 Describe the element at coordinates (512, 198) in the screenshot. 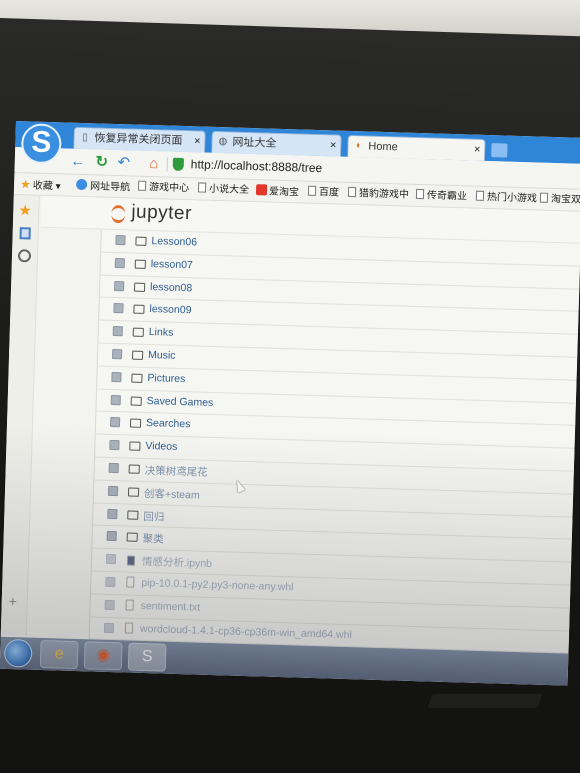

I see `fav-label: 热门小游戏` at that location.